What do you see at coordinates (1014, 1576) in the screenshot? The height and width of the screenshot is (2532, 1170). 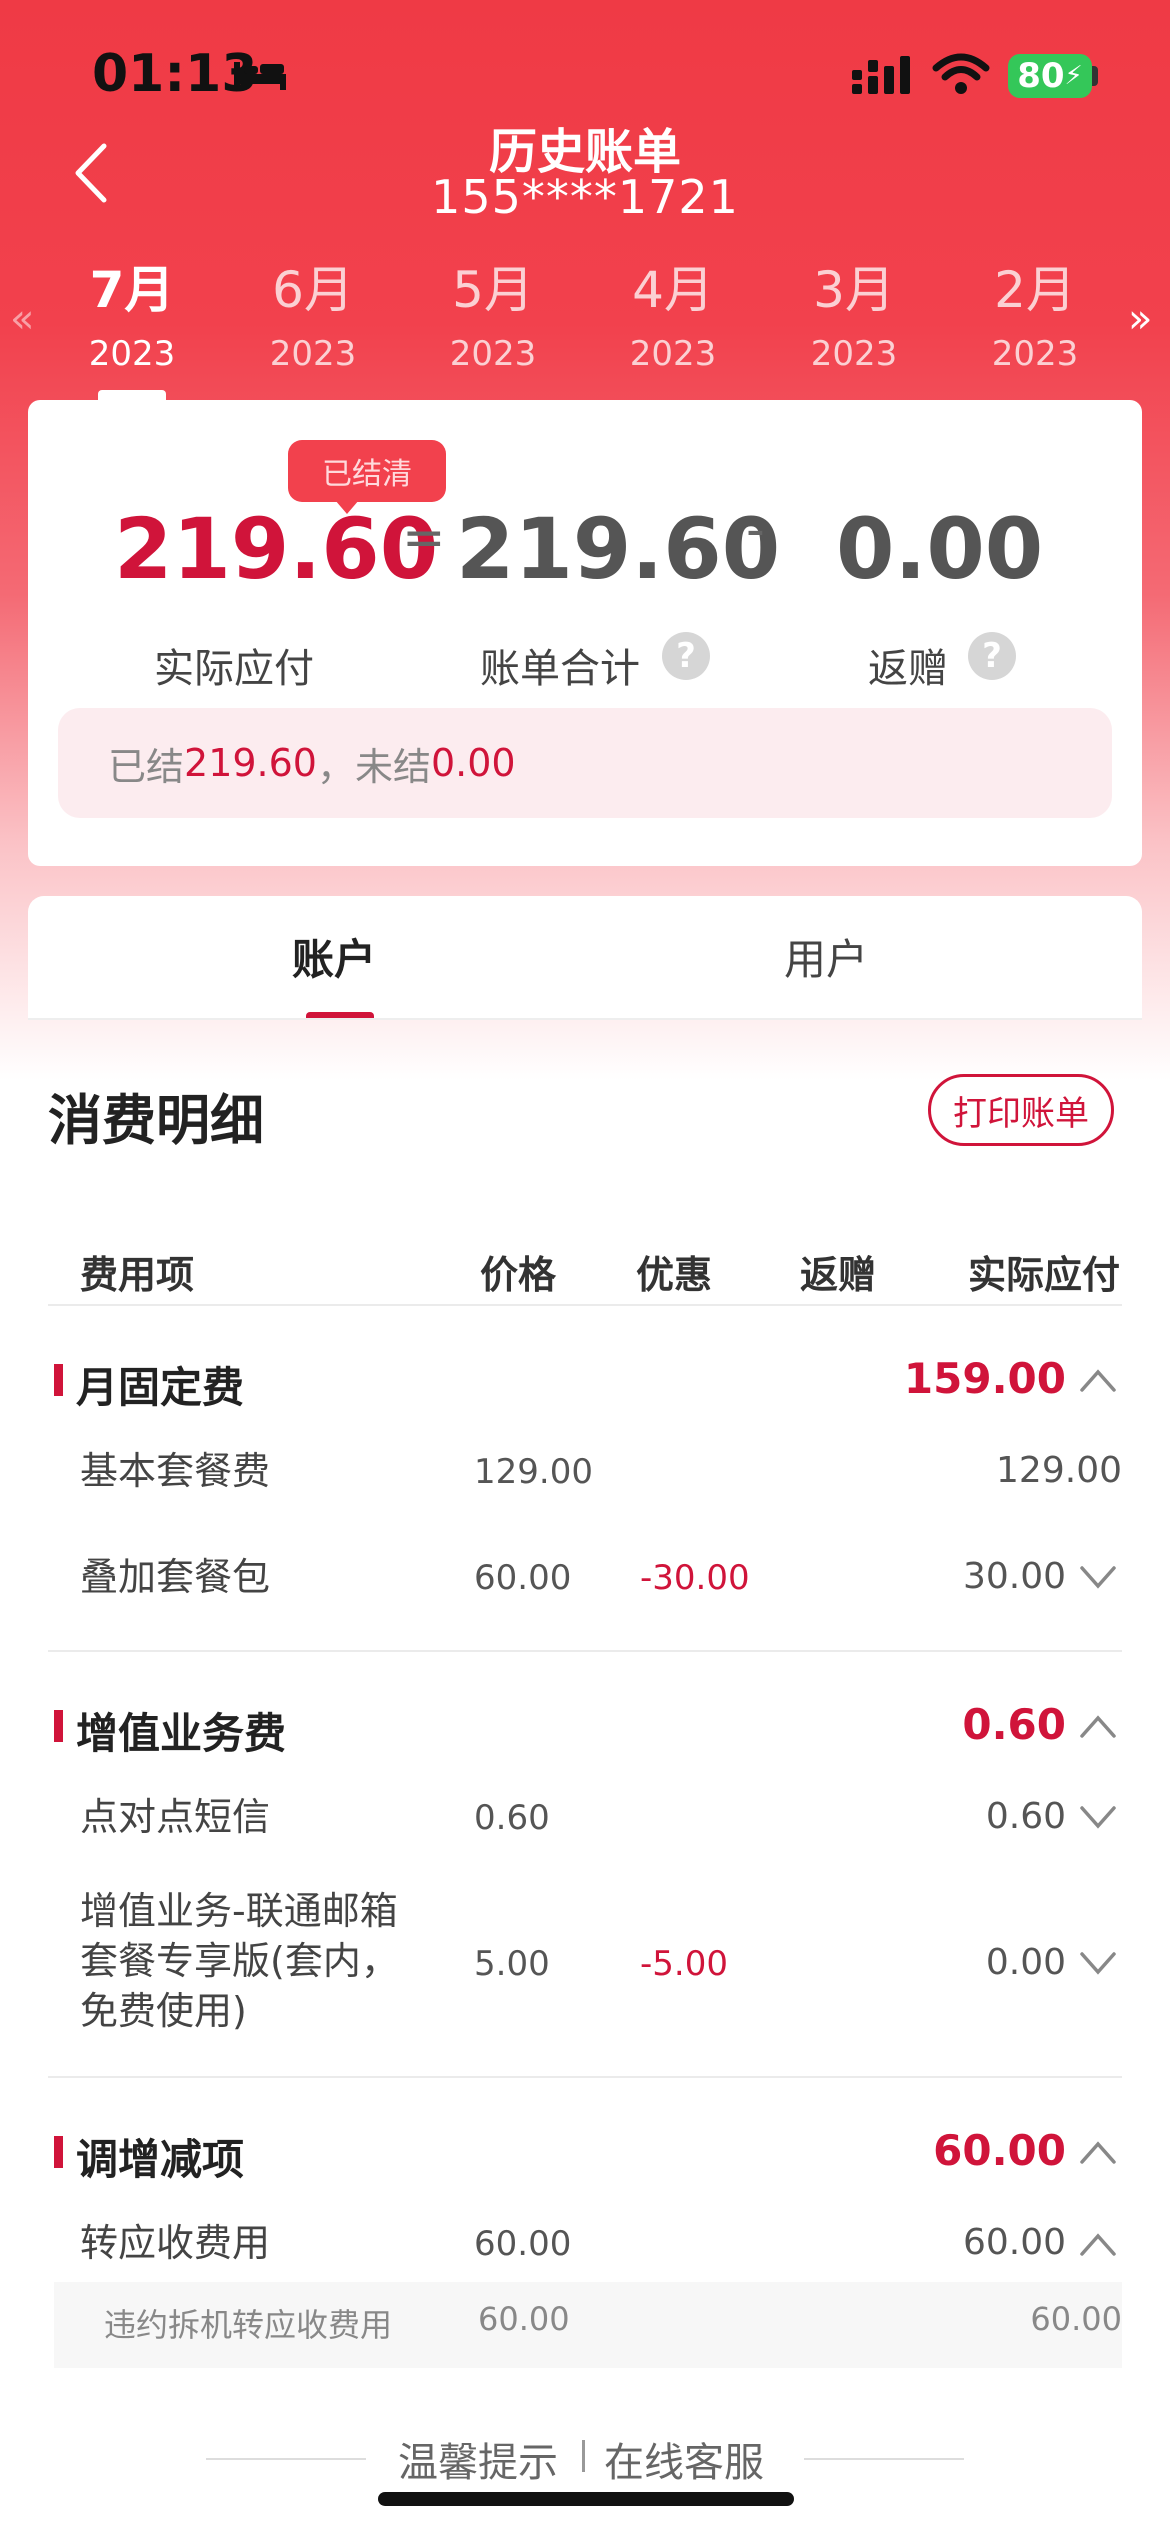 I see `item-actual: 30.00` at bounding box center [1014, 1576].